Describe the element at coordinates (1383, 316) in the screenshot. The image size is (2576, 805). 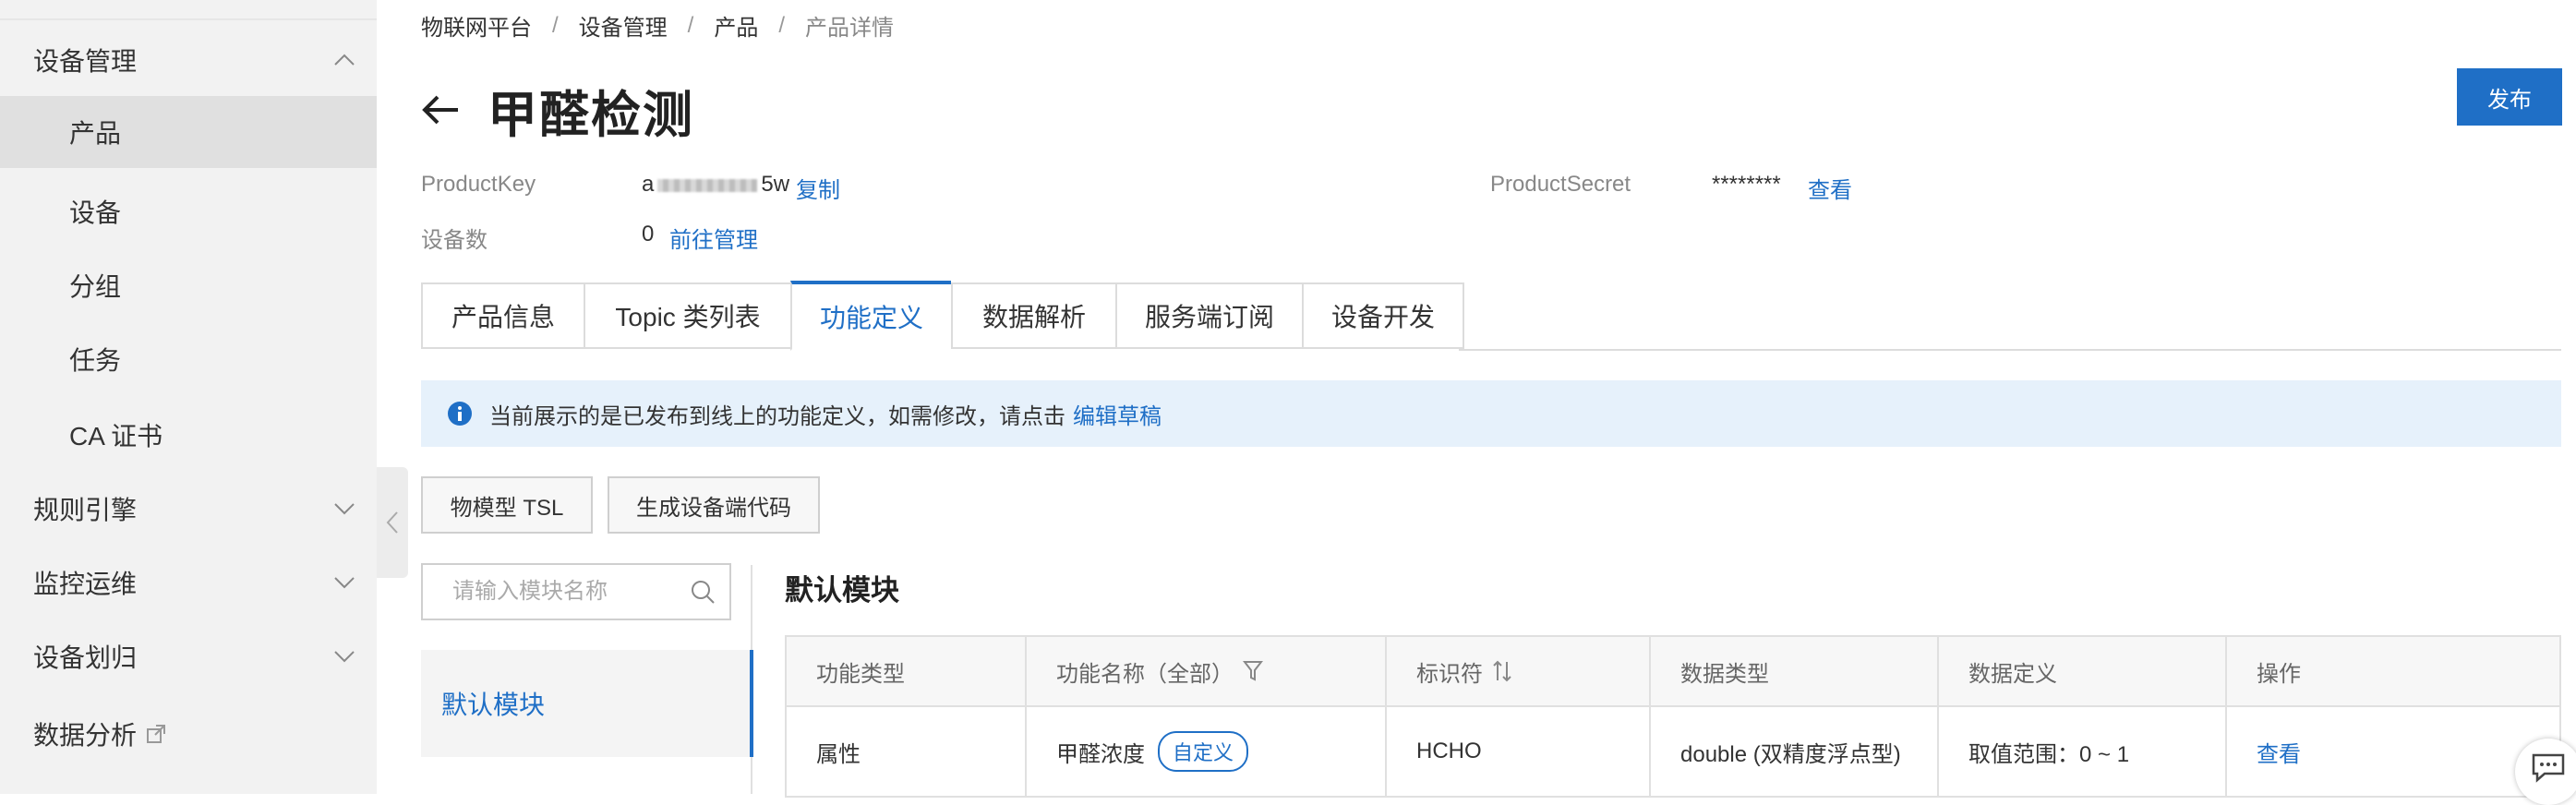
I see `tab-device-development: 设备开发` at that location.